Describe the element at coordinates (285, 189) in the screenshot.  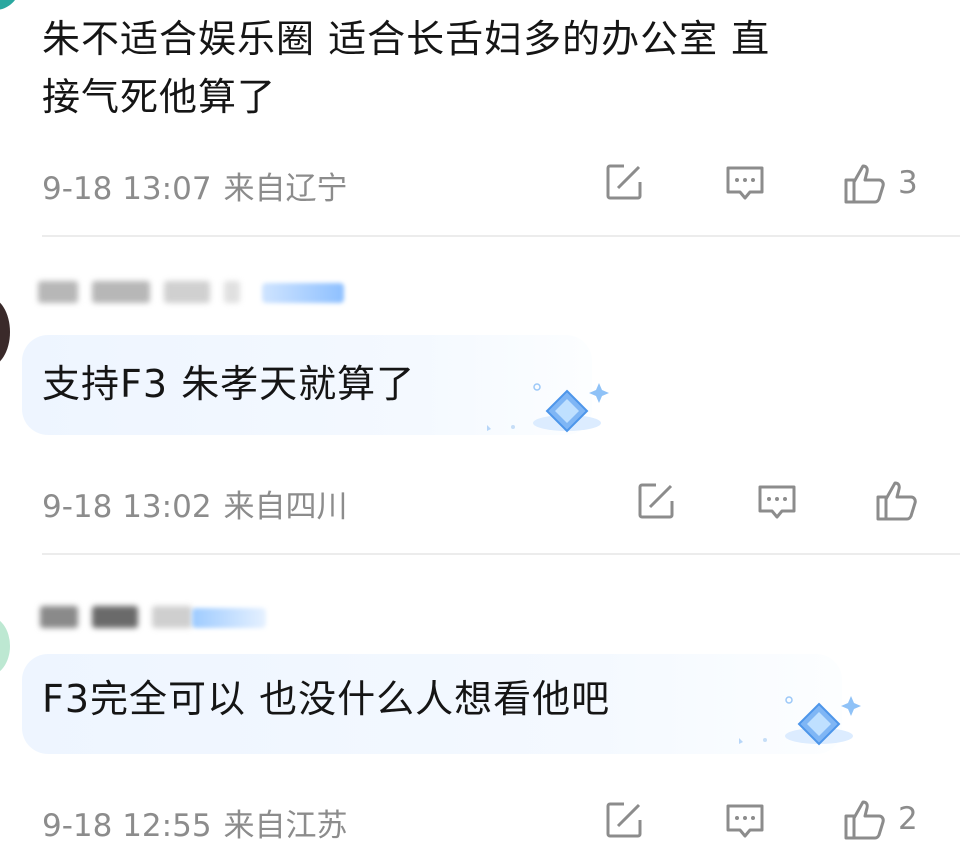
I see `comment-location: 来自辽宁` at that location.